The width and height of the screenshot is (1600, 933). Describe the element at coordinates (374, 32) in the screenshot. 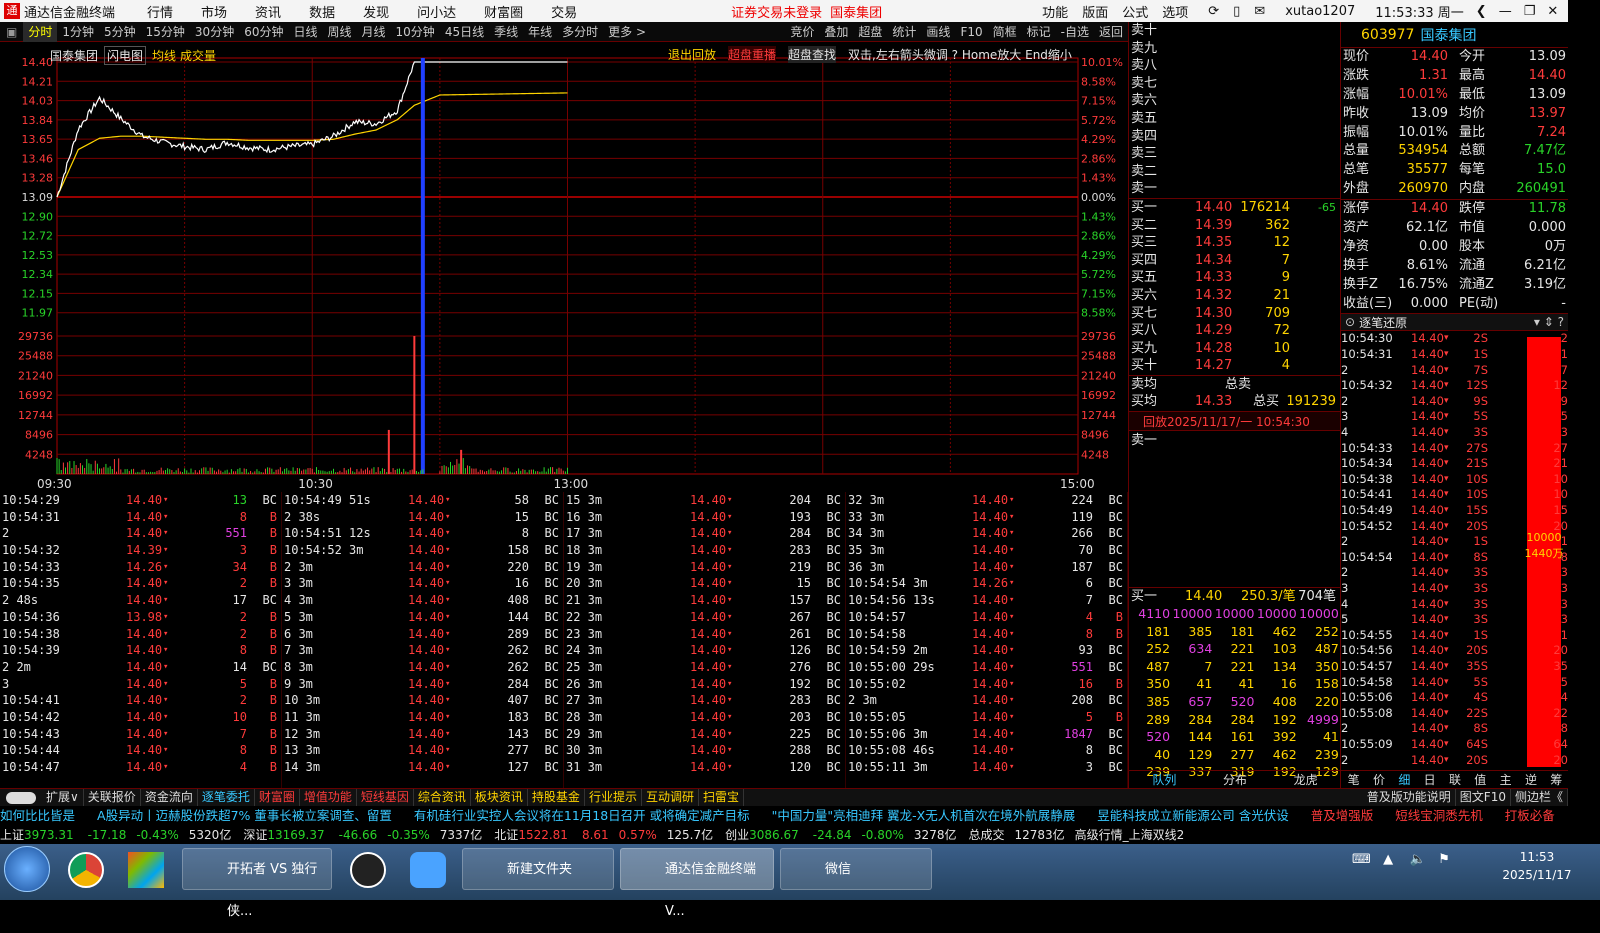

I see `tab-period: 月线` at that location.